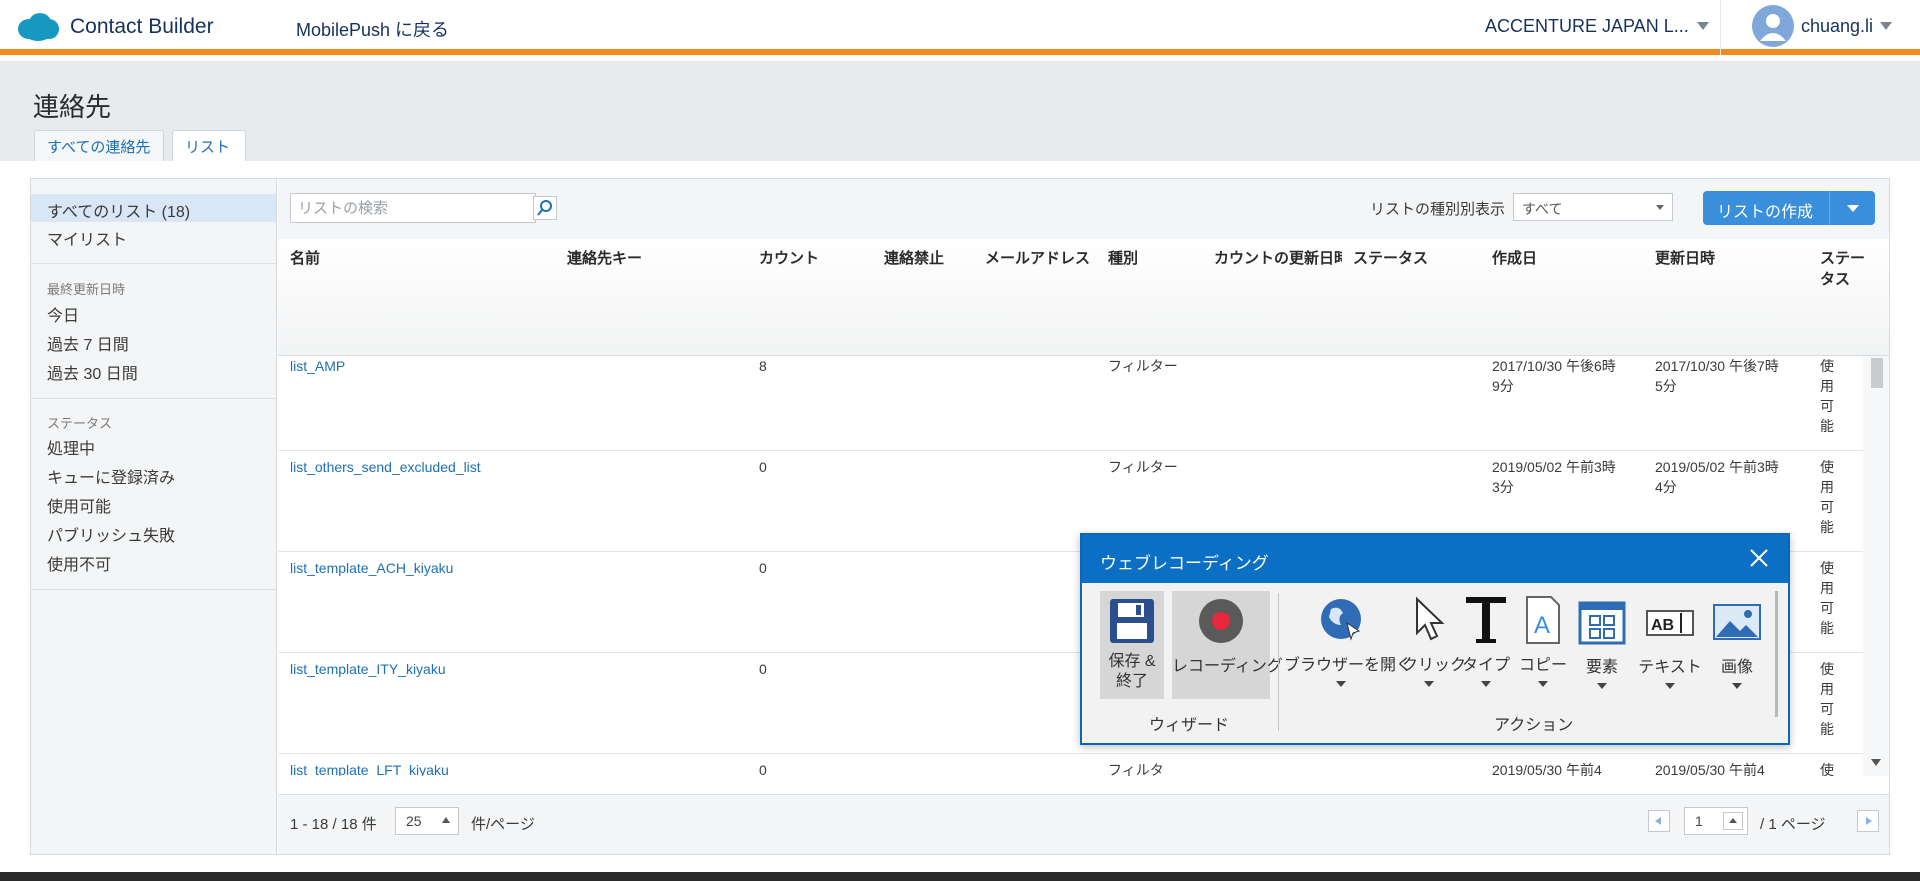 This screenshot has width=1920, height=881. Describe the element at coordinates (369, 768) in the screenshot. I see `list-name-link: list_template_LFT_kiyaku` at that location.